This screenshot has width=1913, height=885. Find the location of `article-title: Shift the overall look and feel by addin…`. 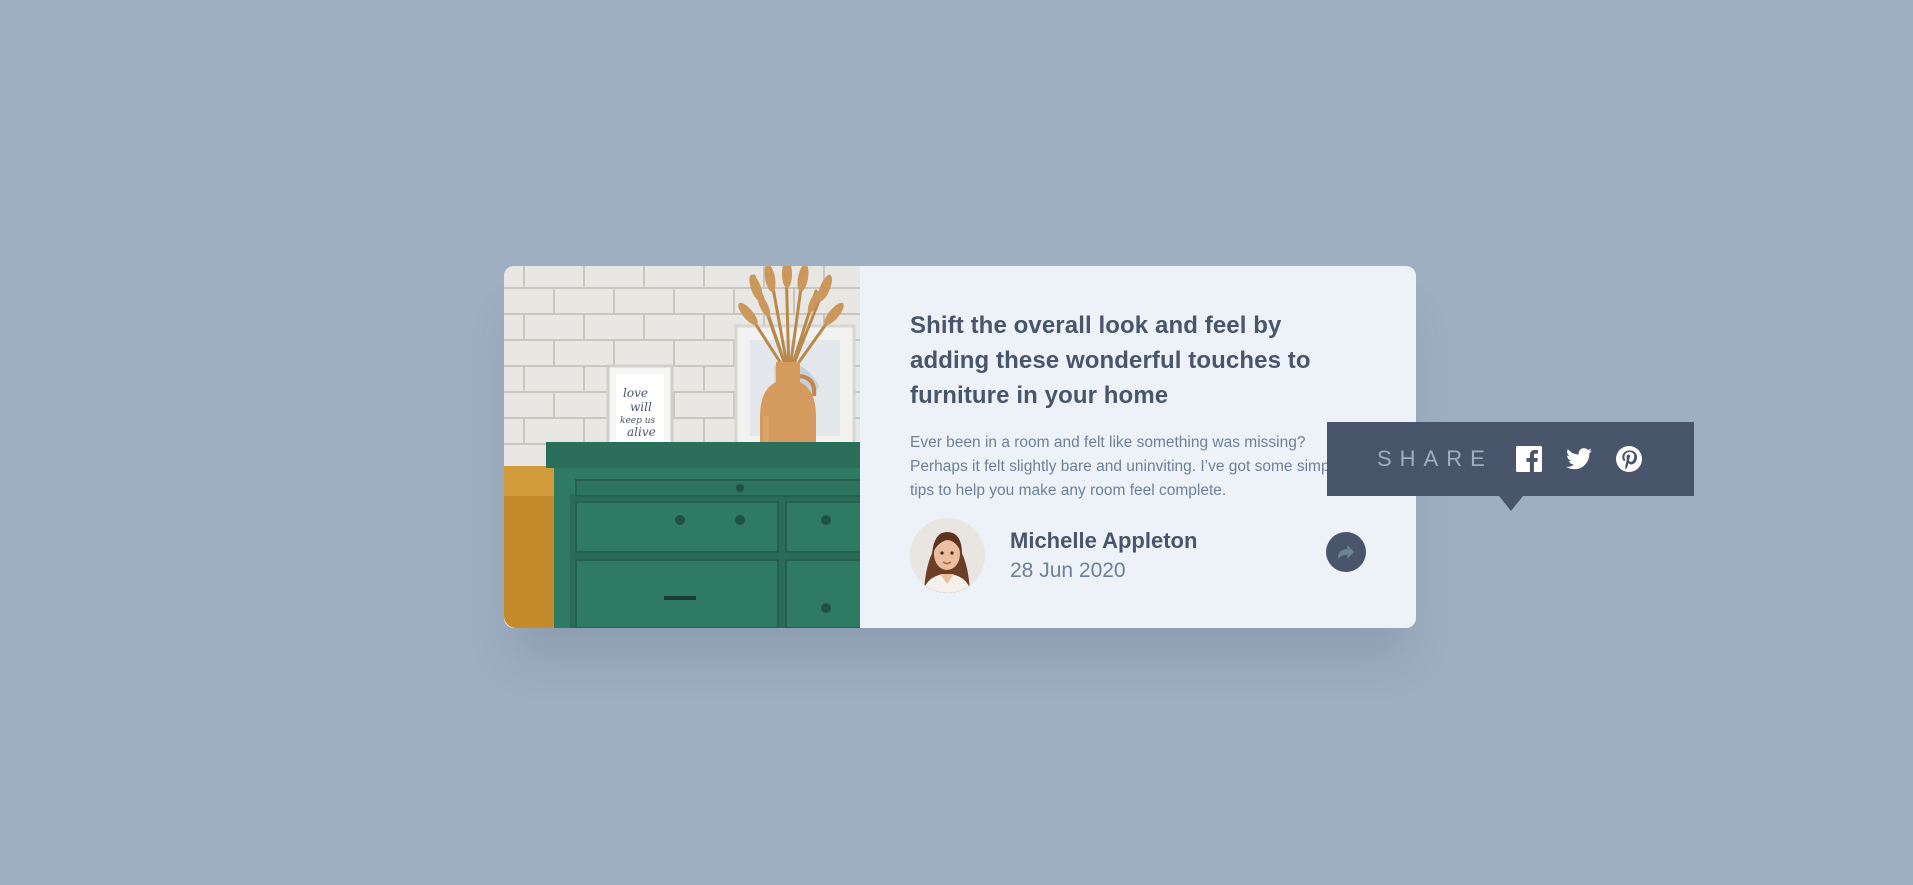

article-title: Shift the overall look and feel by addin… is located at coordinates (1130, 360).